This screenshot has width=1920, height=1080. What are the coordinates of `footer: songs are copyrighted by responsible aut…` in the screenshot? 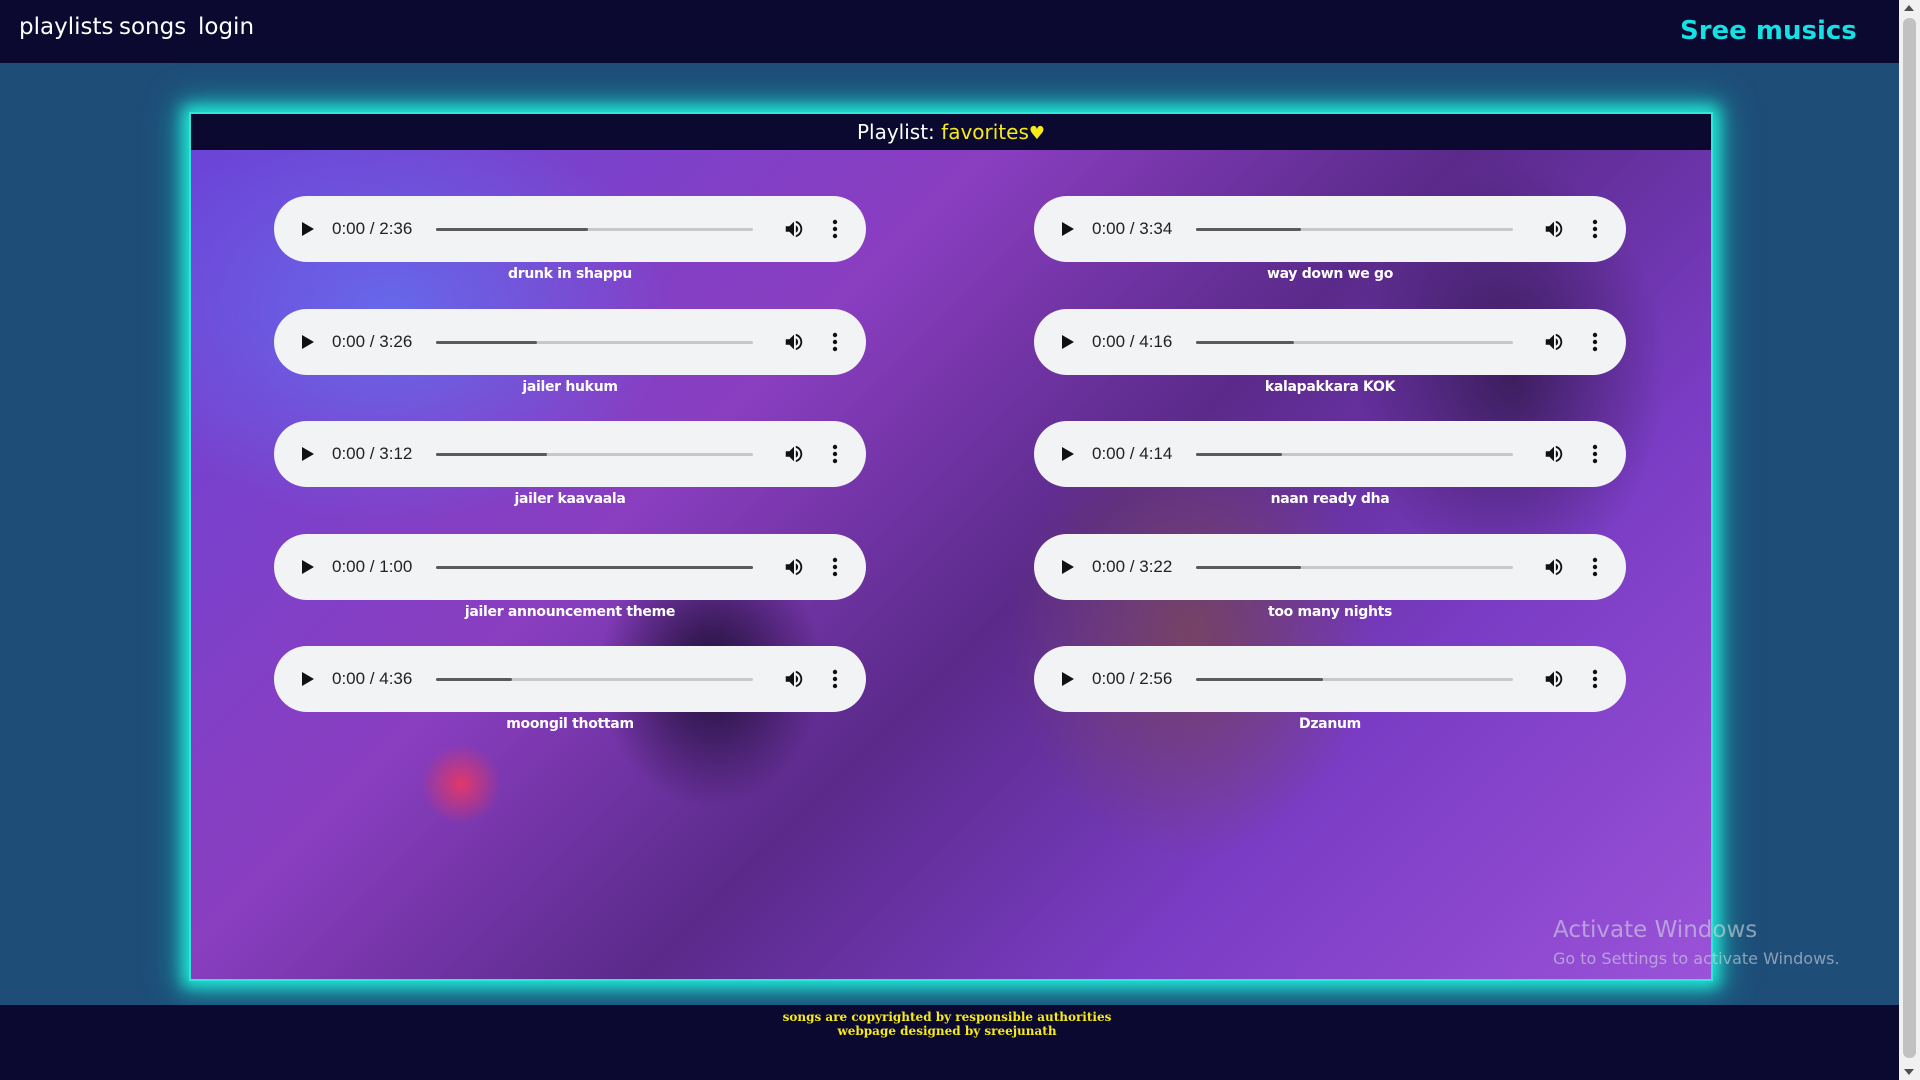 It's located at (949, 1042).